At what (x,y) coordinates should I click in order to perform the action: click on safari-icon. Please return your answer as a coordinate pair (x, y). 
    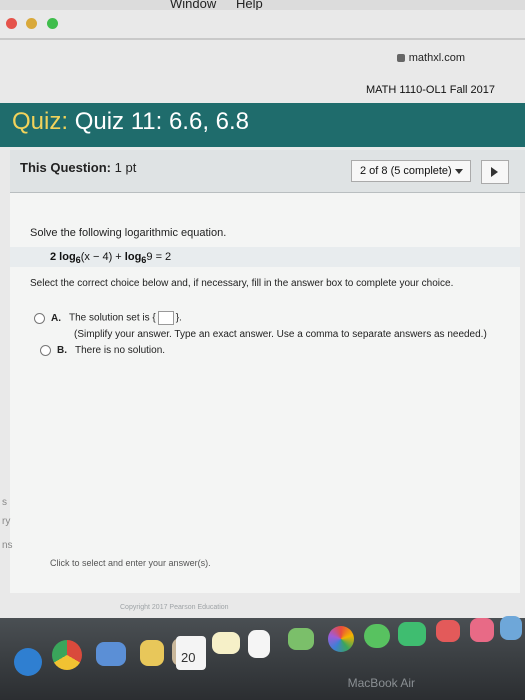
    Looking at the image, I should click on (28, 662).